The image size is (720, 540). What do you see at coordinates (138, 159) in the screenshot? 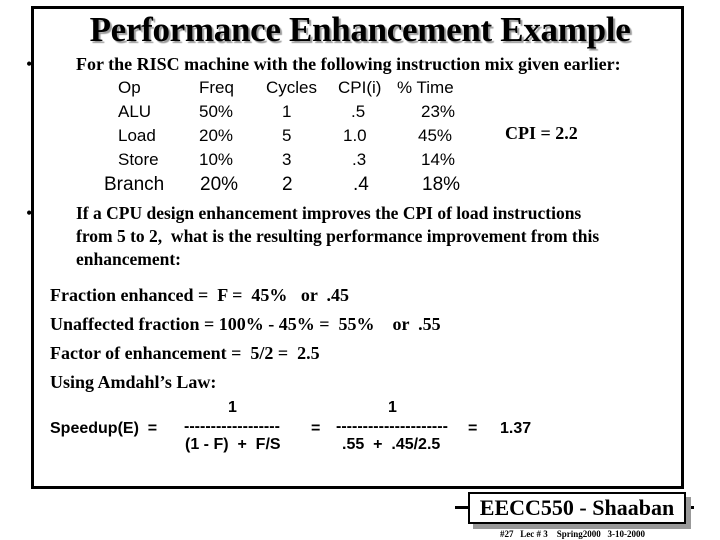
I see `table-cell: Store` at bounding box center [138, 159].